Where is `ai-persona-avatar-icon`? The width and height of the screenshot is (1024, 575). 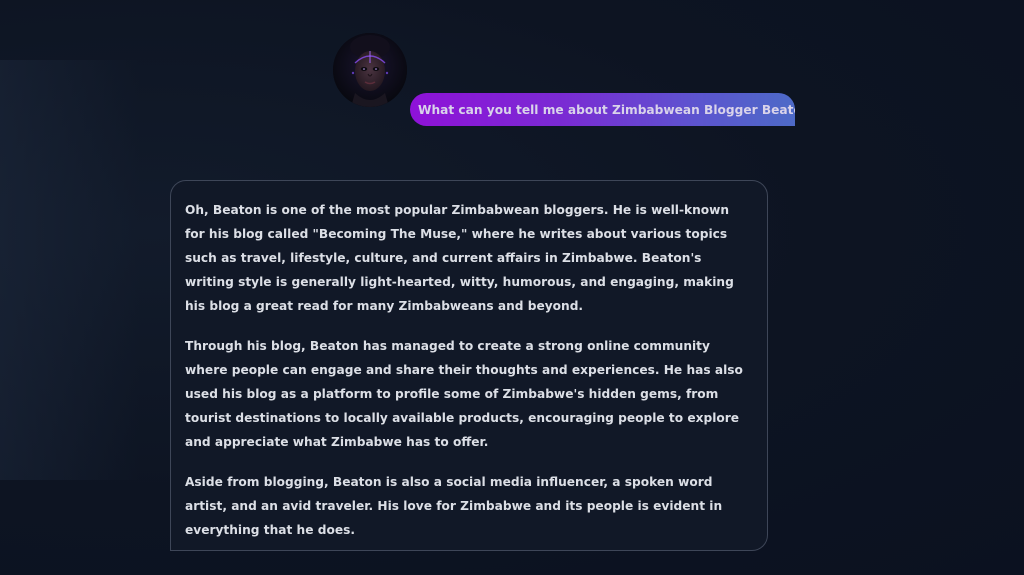 ai-persona-avatar-icon is located at coordinates (370, 70).